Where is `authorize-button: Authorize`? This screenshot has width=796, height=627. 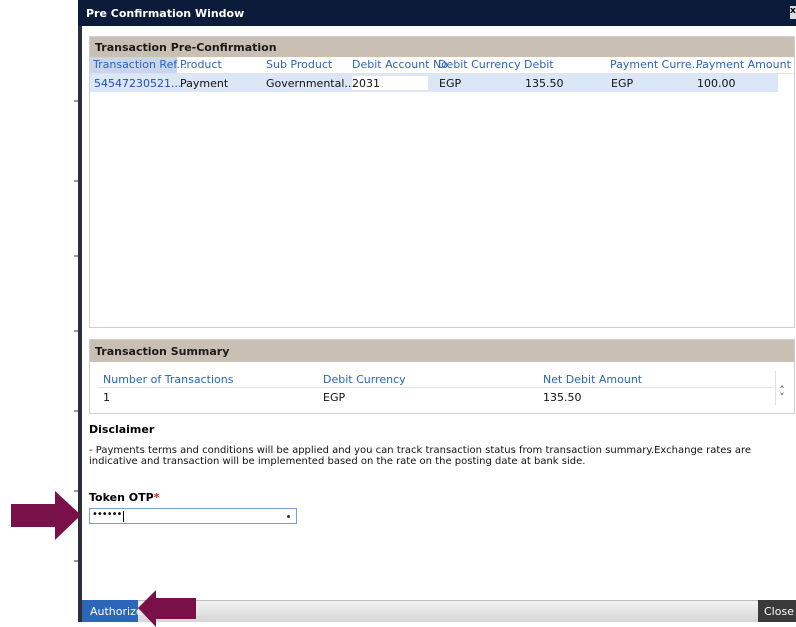 authorize-button: Authorize is located at coordinates (112, 611).